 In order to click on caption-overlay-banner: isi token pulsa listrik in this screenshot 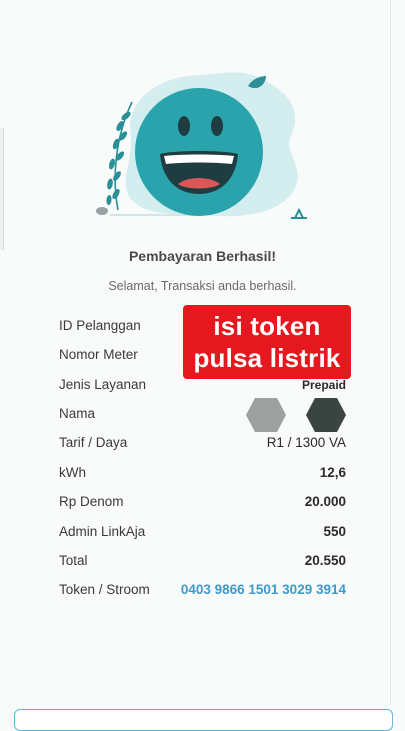, I will do `click(267, 342)`.